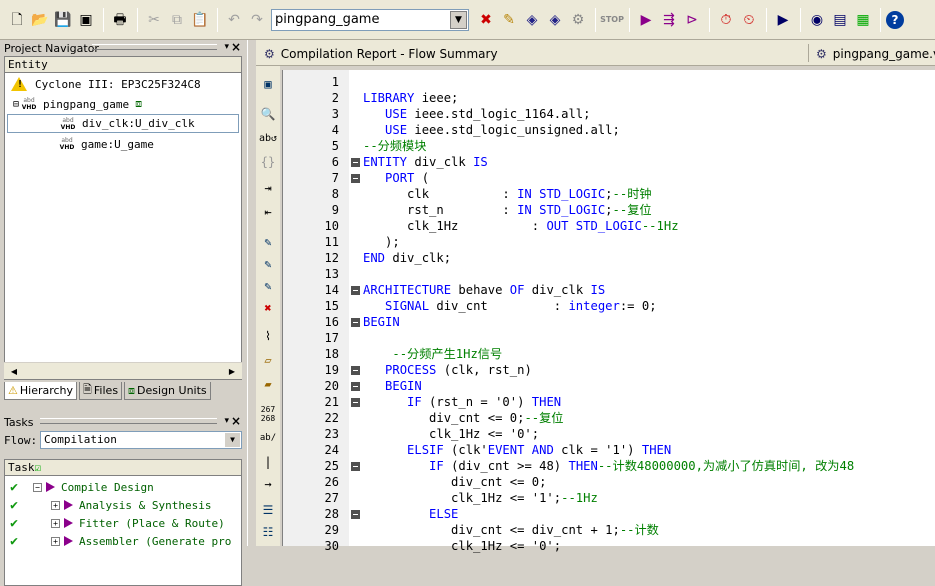  What do you see at coordinates (749, 20) in the screenshot?
I see `timequest-icon: ⏲` at bounding box center [749, 20].